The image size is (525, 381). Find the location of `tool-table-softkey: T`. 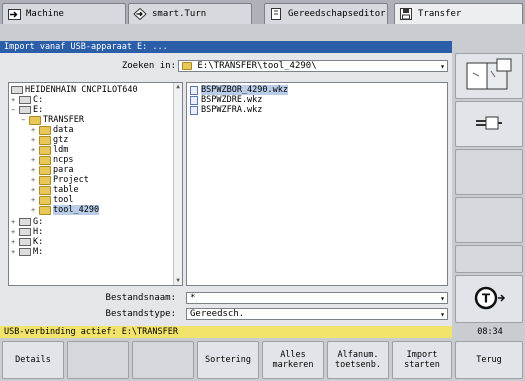

tool-table-softkey: T is located at coordinates (489, 299).